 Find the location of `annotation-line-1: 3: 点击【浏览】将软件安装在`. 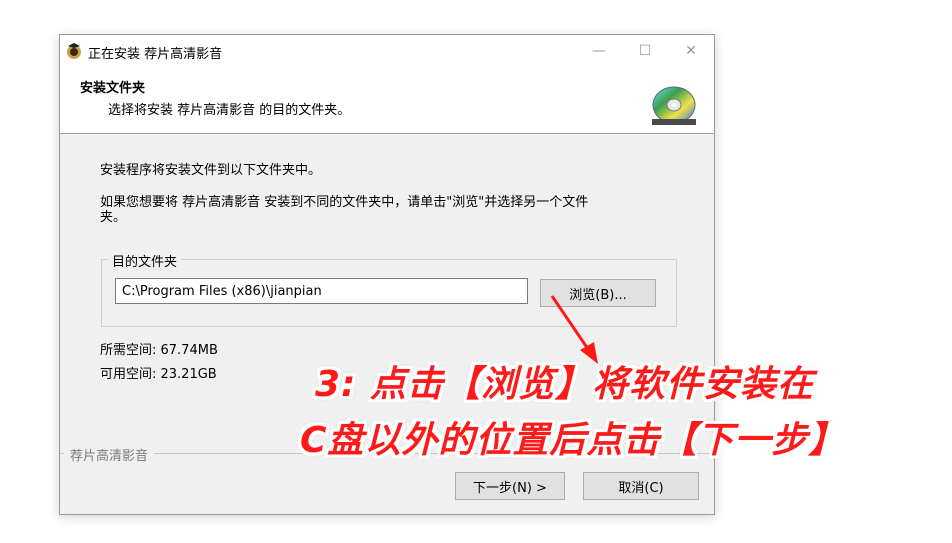

annotation-line-1: 3: 点击【浏览】将软件安装在 is located at coordinates (564, 384).